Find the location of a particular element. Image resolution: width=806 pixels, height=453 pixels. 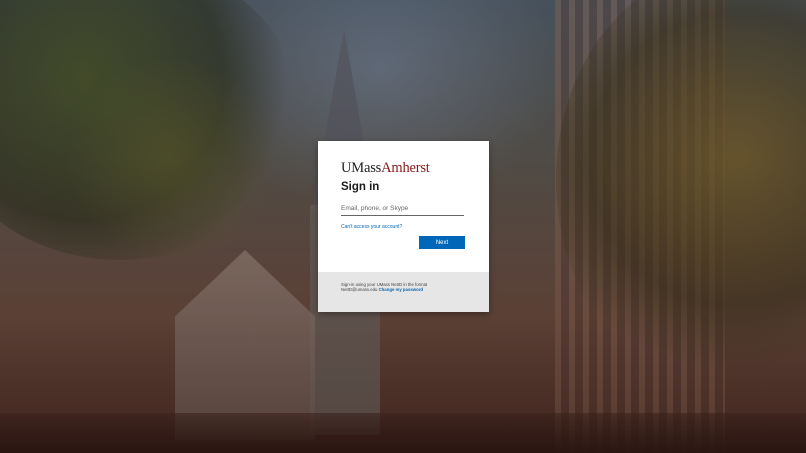

cant-access-account-link: Can't access your account? is located at coordinates (403, 227).